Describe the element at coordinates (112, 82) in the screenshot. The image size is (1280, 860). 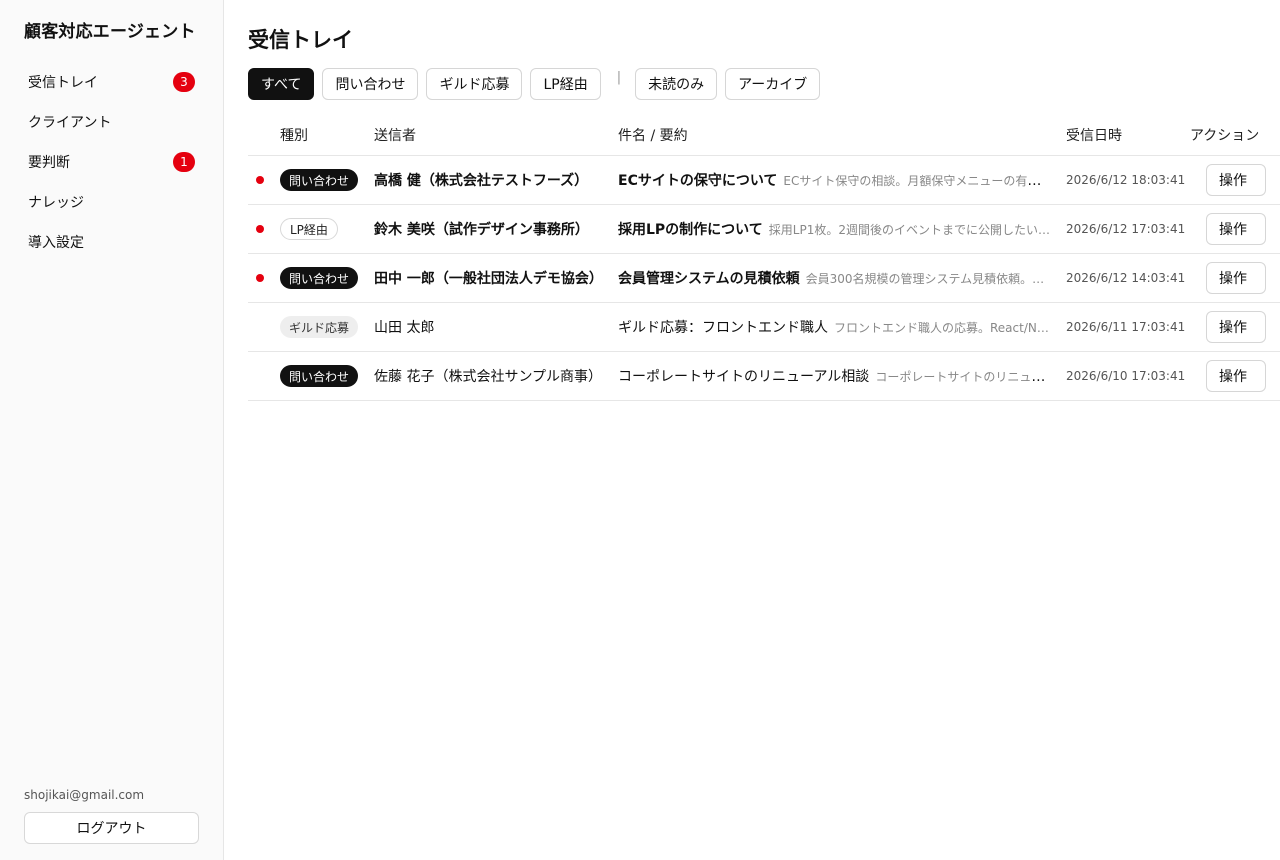
I see `sidebar-item-inbox: 受信トレイ 3` at that location.